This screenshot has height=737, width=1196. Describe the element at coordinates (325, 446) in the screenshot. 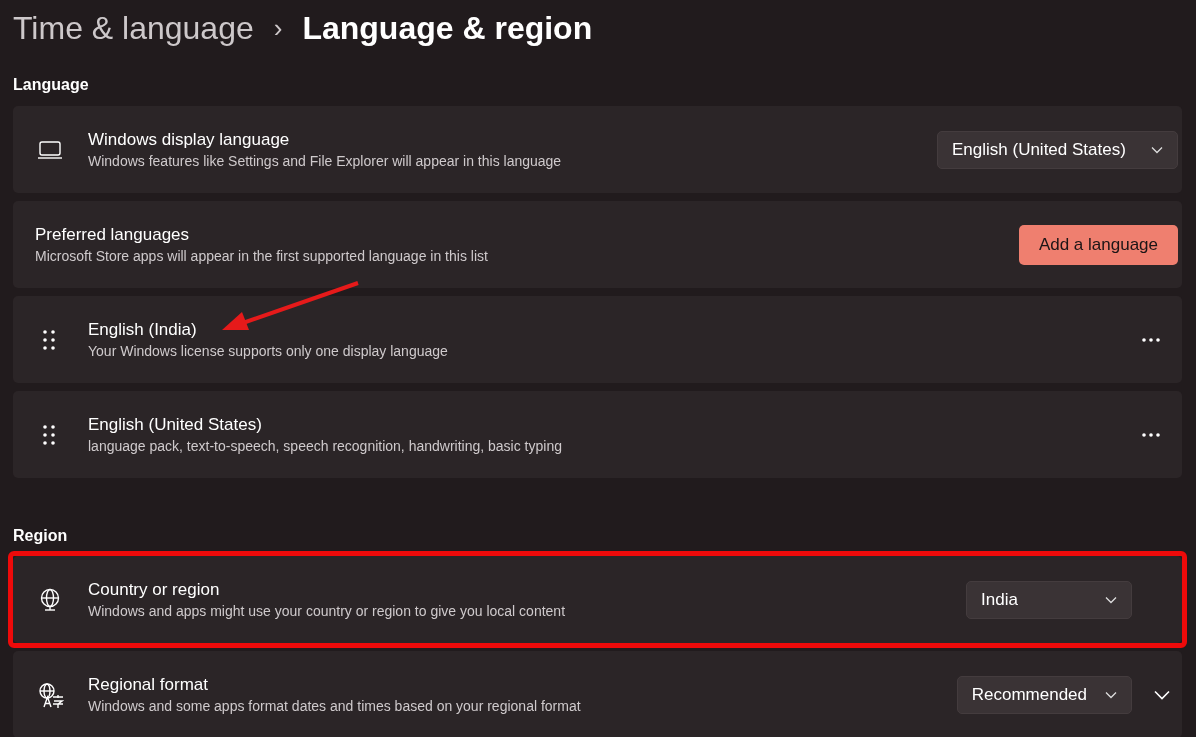

I see `setting-description: language pack, text-to-speech, speech recognition, handwriting, basic typing` at that location.